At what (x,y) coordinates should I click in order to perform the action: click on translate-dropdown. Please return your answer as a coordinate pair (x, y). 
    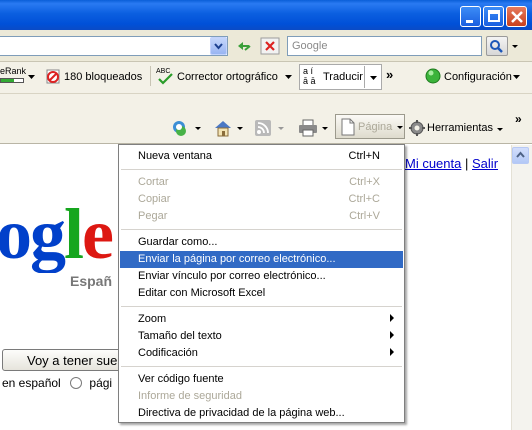
    Looking at the image, I should click on (372, 77).